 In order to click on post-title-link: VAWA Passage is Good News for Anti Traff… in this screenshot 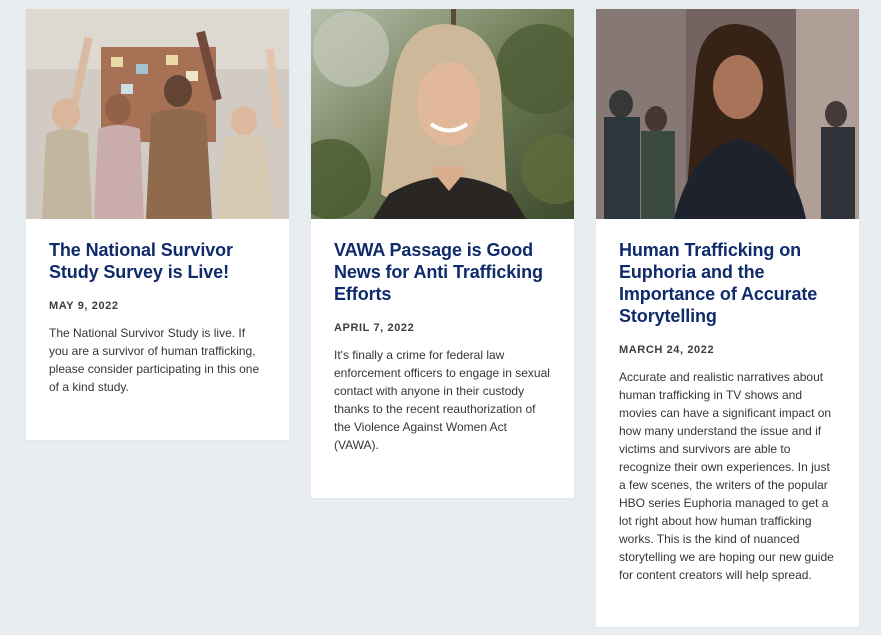, I will do `click(443, 272)`.